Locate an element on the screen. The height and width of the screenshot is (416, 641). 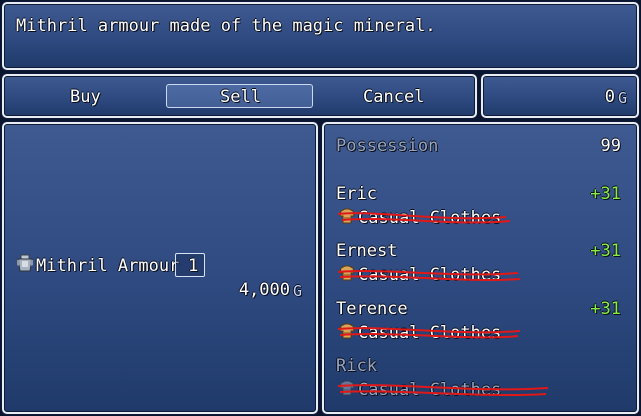
command-window: Buy Sell Cancel is located at coordinates (239, 96).